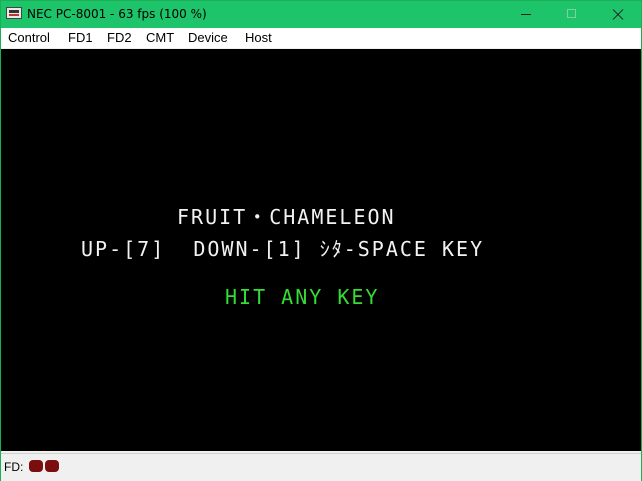 This screenshot has width=642, height=481. Describe the element at coordinates (321, 467) in the screenshot. I see `status-bar: FD:` at that location.